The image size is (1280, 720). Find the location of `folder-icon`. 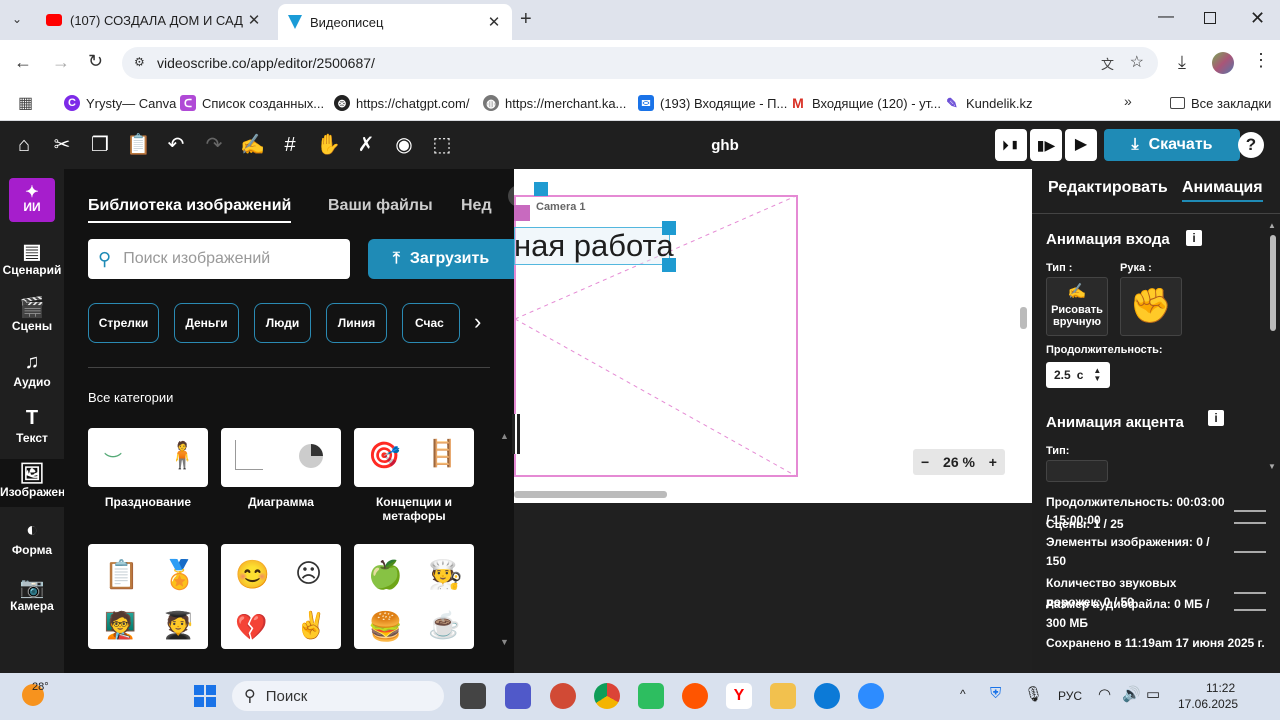

folder-icon is located at coordinates (783, 696).